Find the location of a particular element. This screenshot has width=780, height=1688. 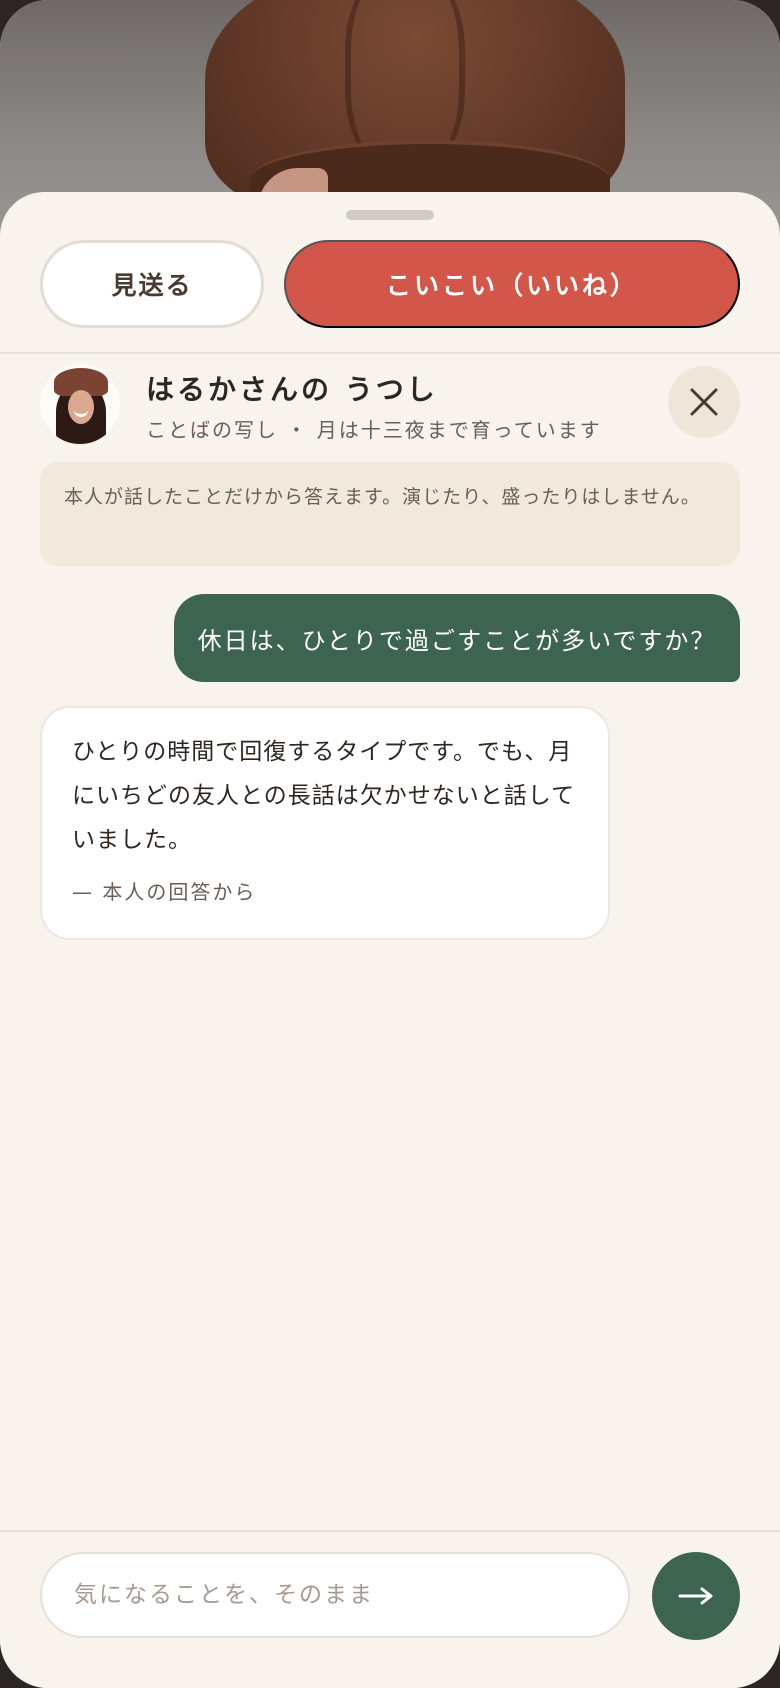

close-icon is located at coordinates (704, 402).